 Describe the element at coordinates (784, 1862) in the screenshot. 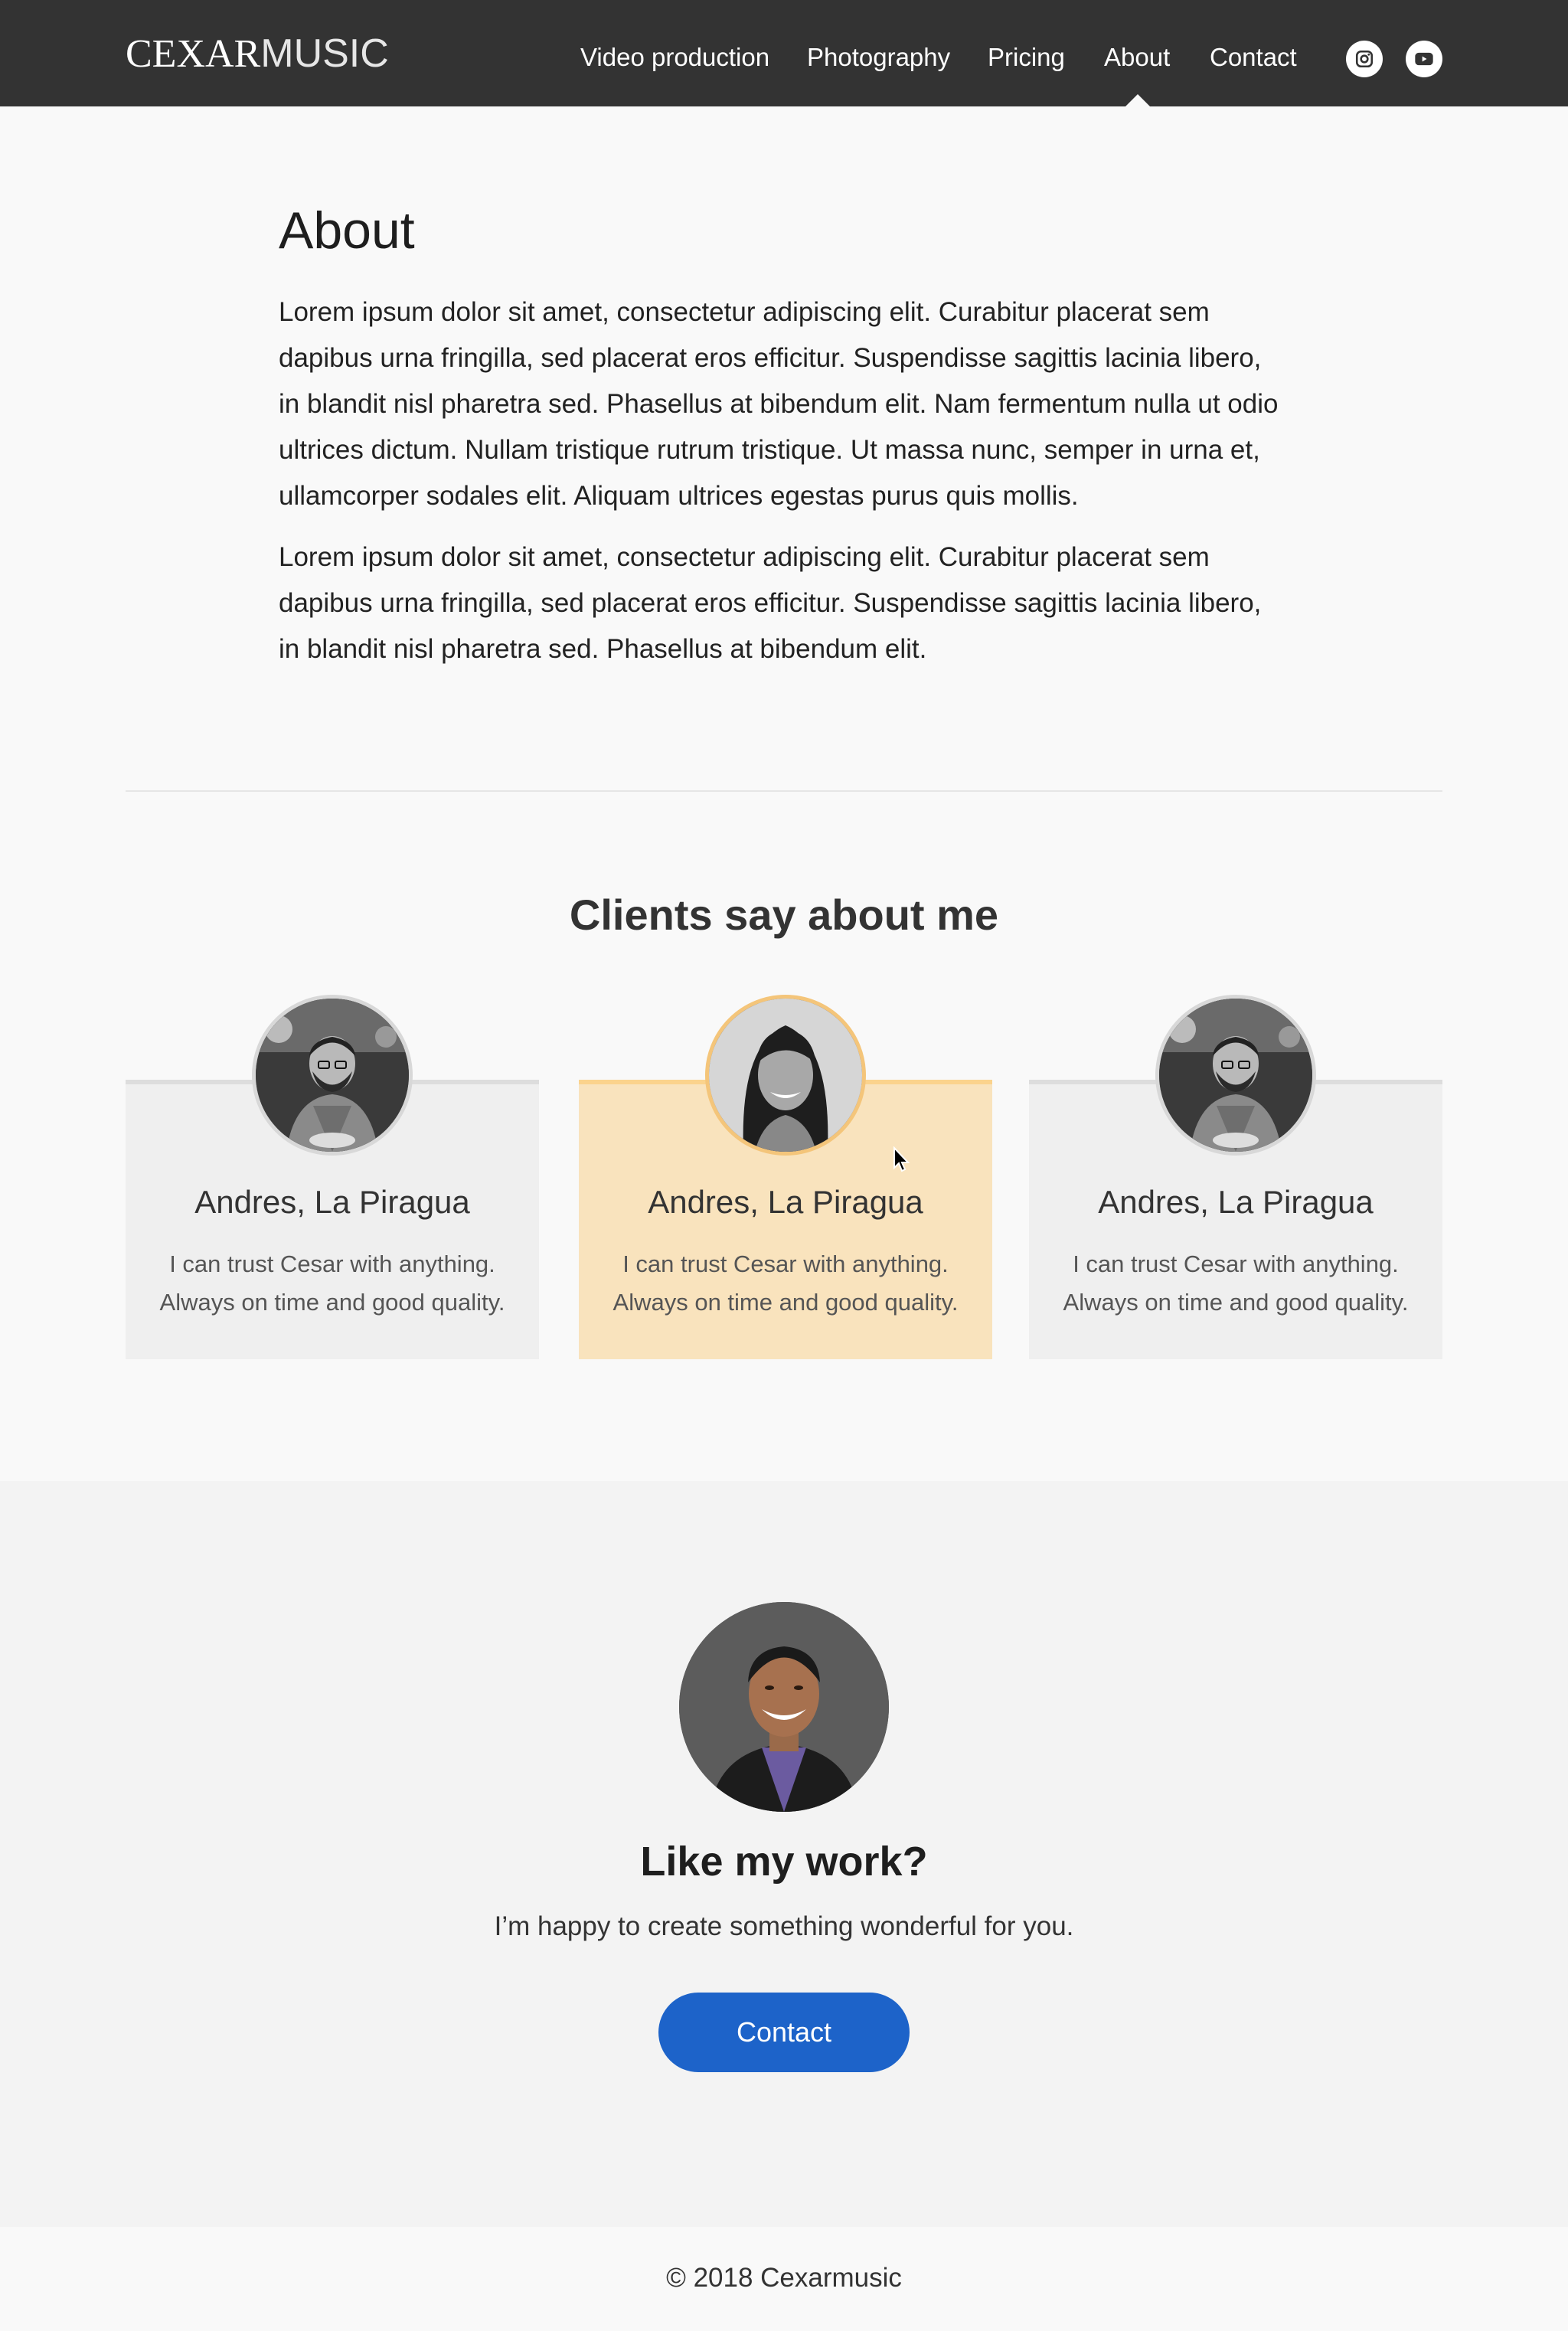

I see `cta-title: Like my work?` at that location.